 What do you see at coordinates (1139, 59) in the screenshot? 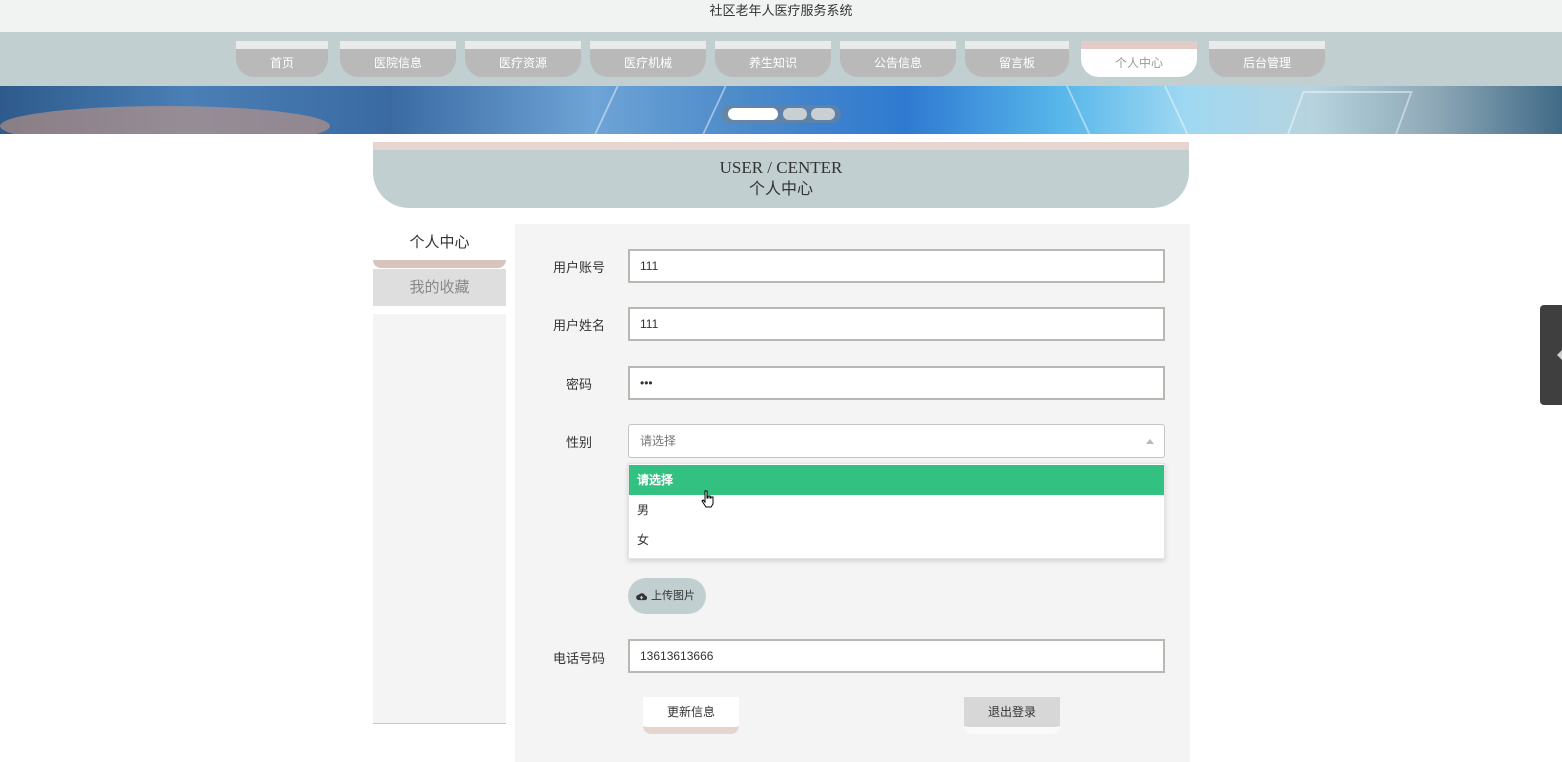
I see `nav-item-user-center: 个人中心` at bounding box center [1139, 59].